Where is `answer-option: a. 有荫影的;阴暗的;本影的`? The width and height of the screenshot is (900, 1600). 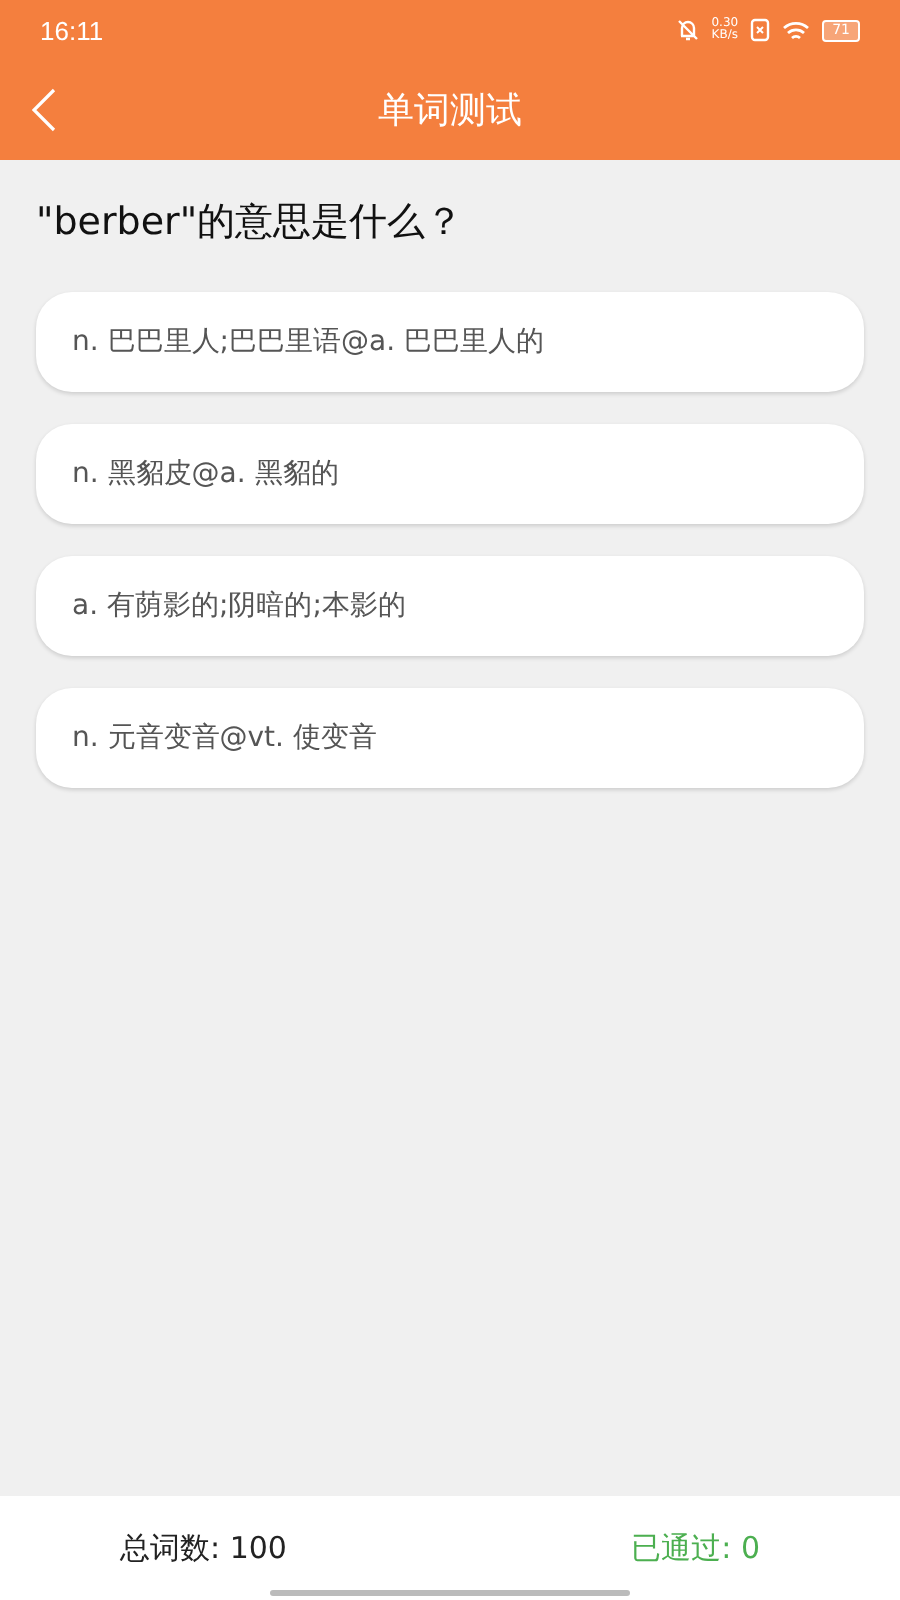 answer-option: a. 有荫影的;阴暗的;本影的 is located at coordinates (450, 606).